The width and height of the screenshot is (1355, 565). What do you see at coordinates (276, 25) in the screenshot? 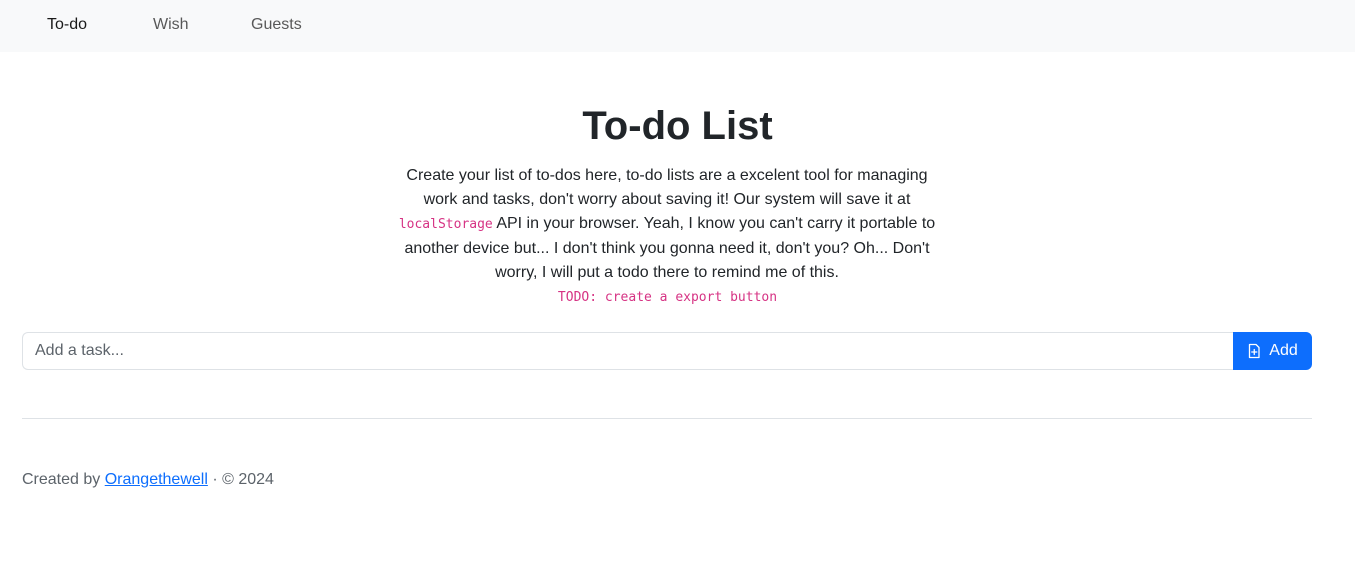
I see `nav-item-guests: Guests` at bounding box center [276, 25].